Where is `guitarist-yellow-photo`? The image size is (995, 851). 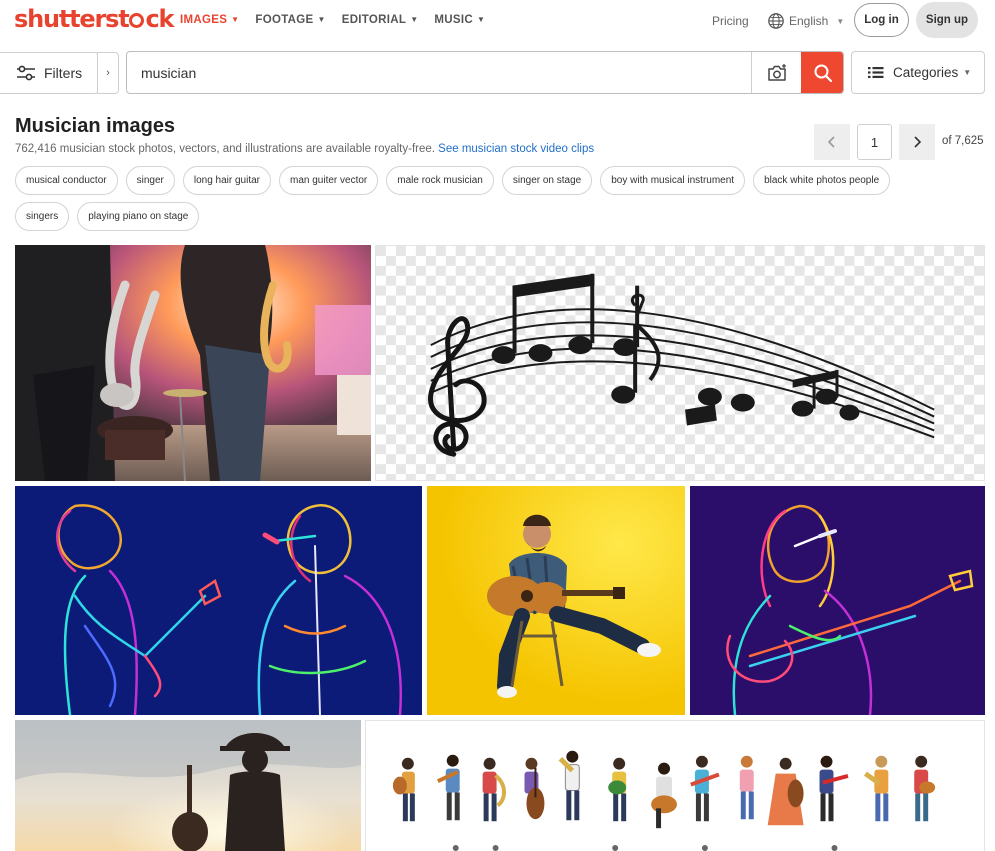 guitarist-yellow-photo is located at coordinates (556, 600).